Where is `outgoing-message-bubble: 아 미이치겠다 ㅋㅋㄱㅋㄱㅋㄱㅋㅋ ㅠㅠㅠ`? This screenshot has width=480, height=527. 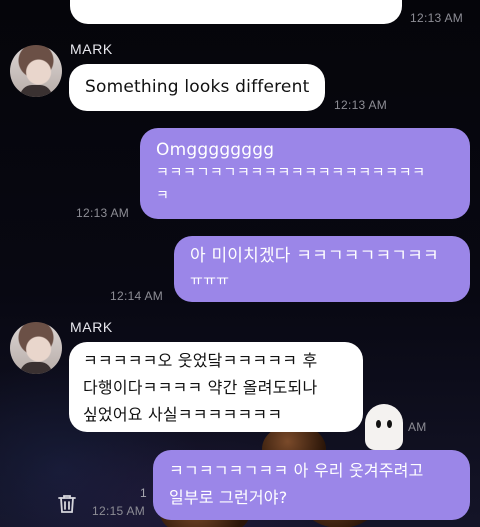 outgoing-message-bubble: 아 미이치겠다 ㅋㅋㄱㅋㄱㅋㄱㅋㅋ ㅠㅠㅠ is located at coordinates (322, 269).